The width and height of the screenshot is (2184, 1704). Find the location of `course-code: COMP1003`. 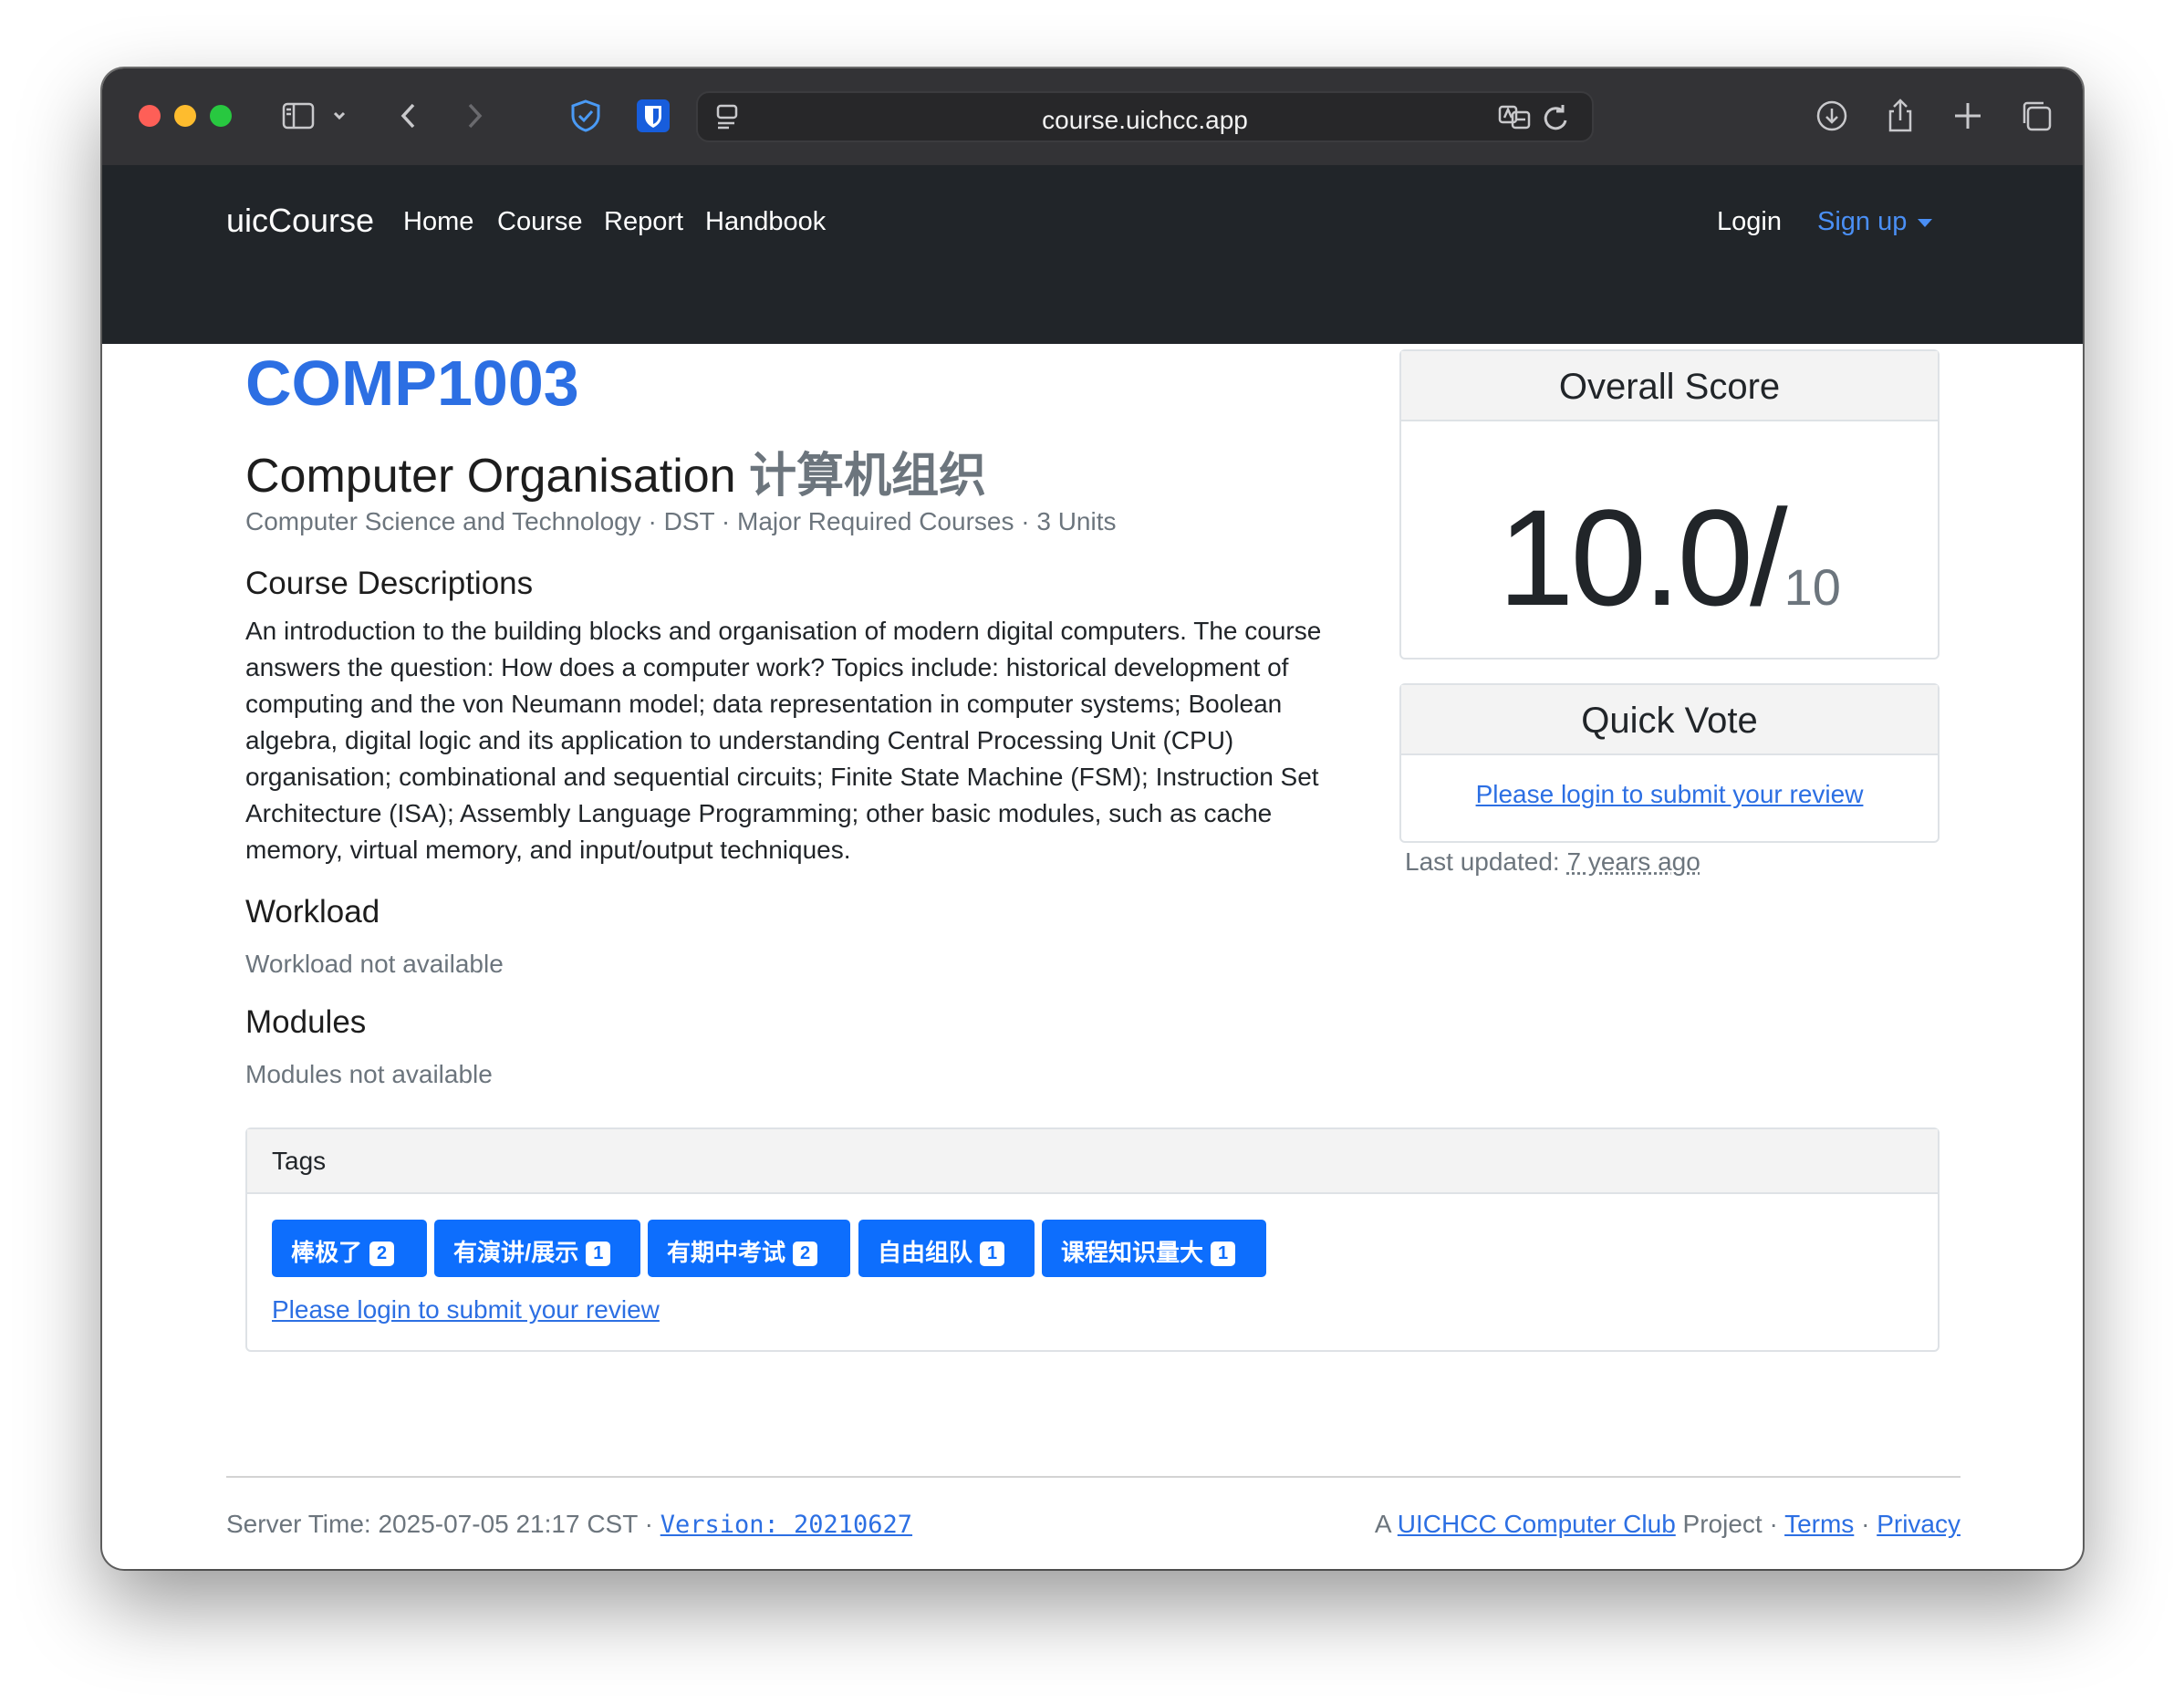

course-code: COMP1003 is located at coordinates (412, 383).